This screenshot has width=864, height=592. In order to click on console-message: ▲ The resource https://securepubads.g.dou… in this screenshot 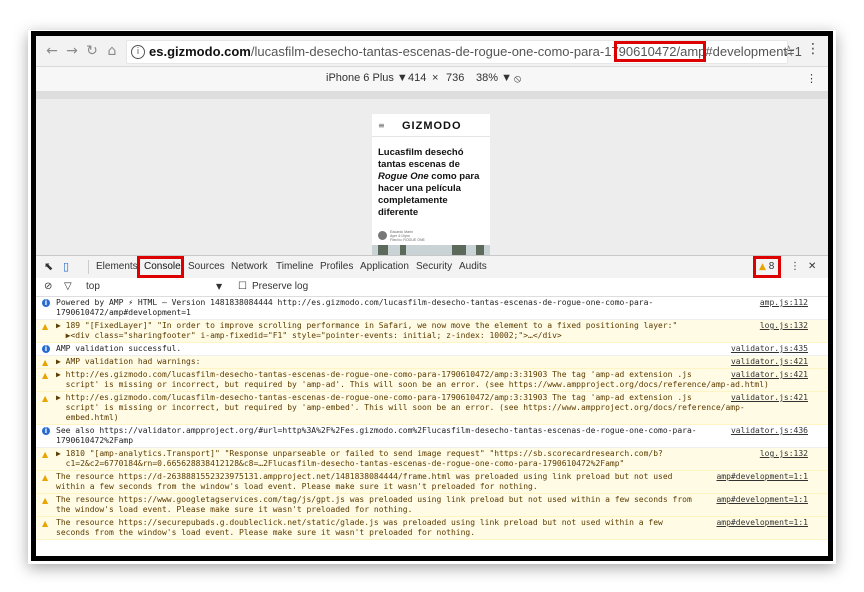, I will do `click(432, 528)`.